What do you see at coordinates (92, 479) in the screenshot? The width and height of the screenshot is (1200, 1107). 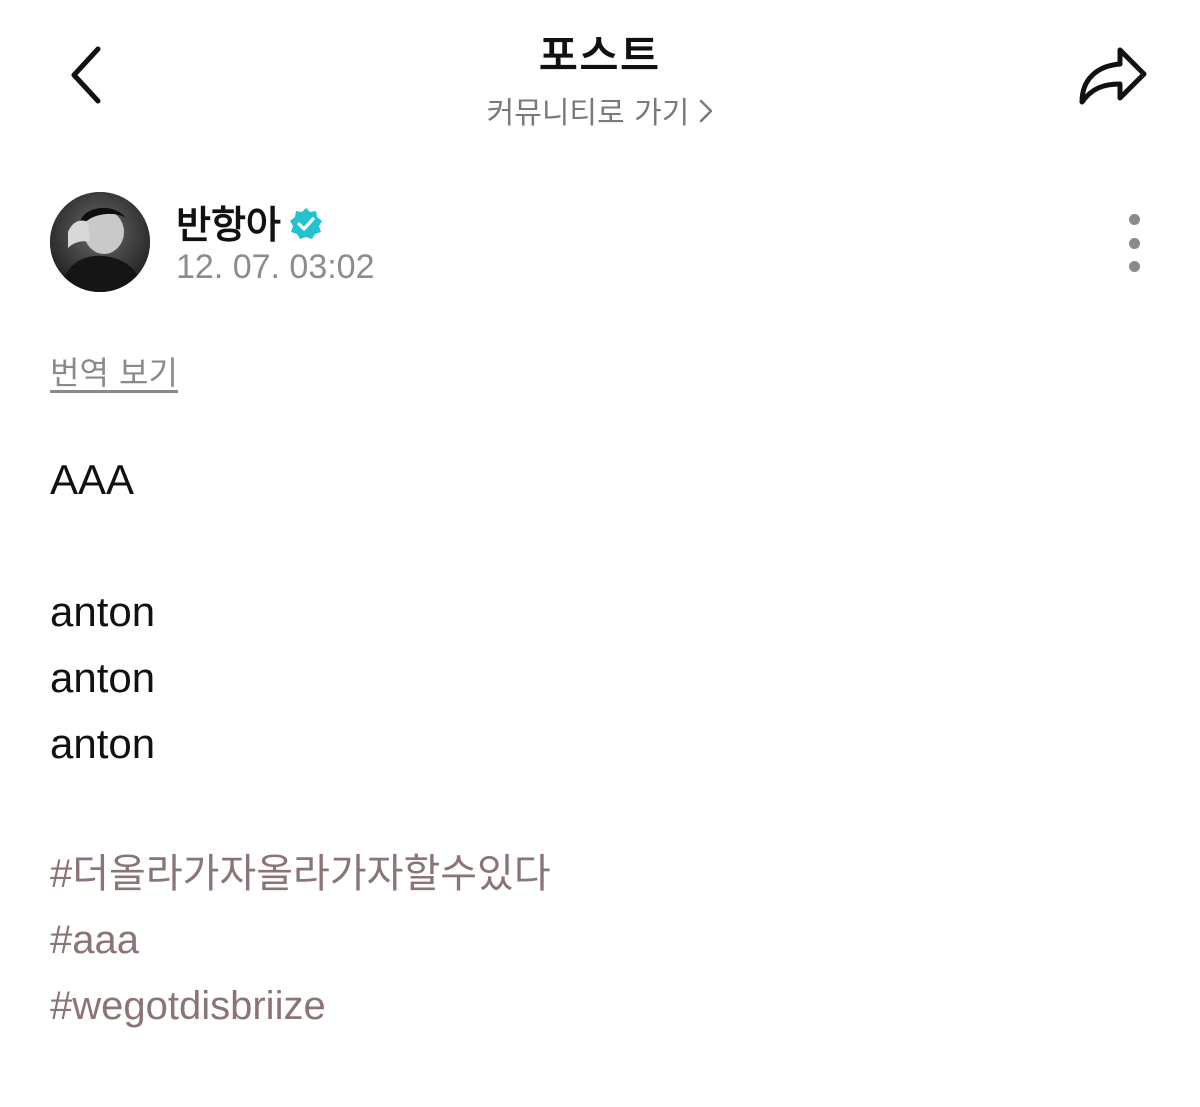 I see `post-body-line: AAA` at bounding box center [92, 479].